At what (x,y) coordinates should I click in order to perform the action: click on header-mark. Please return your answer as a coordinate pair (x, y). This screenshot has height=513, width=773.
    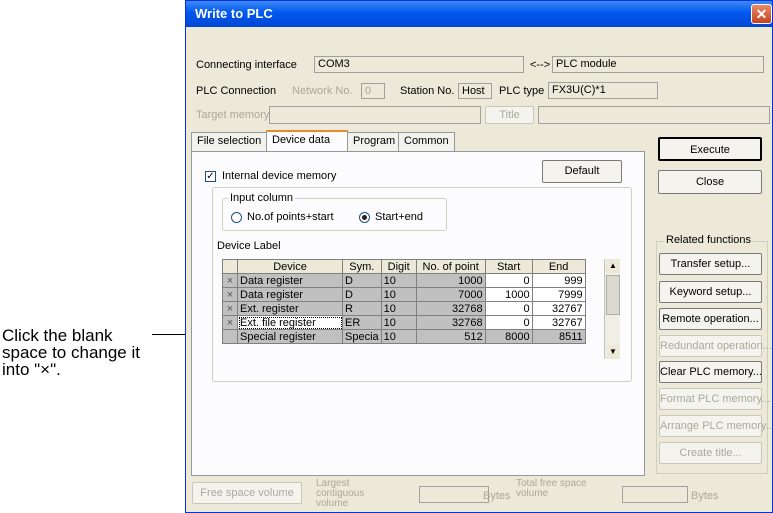
    Looking at the image, I should click on (230, 266).